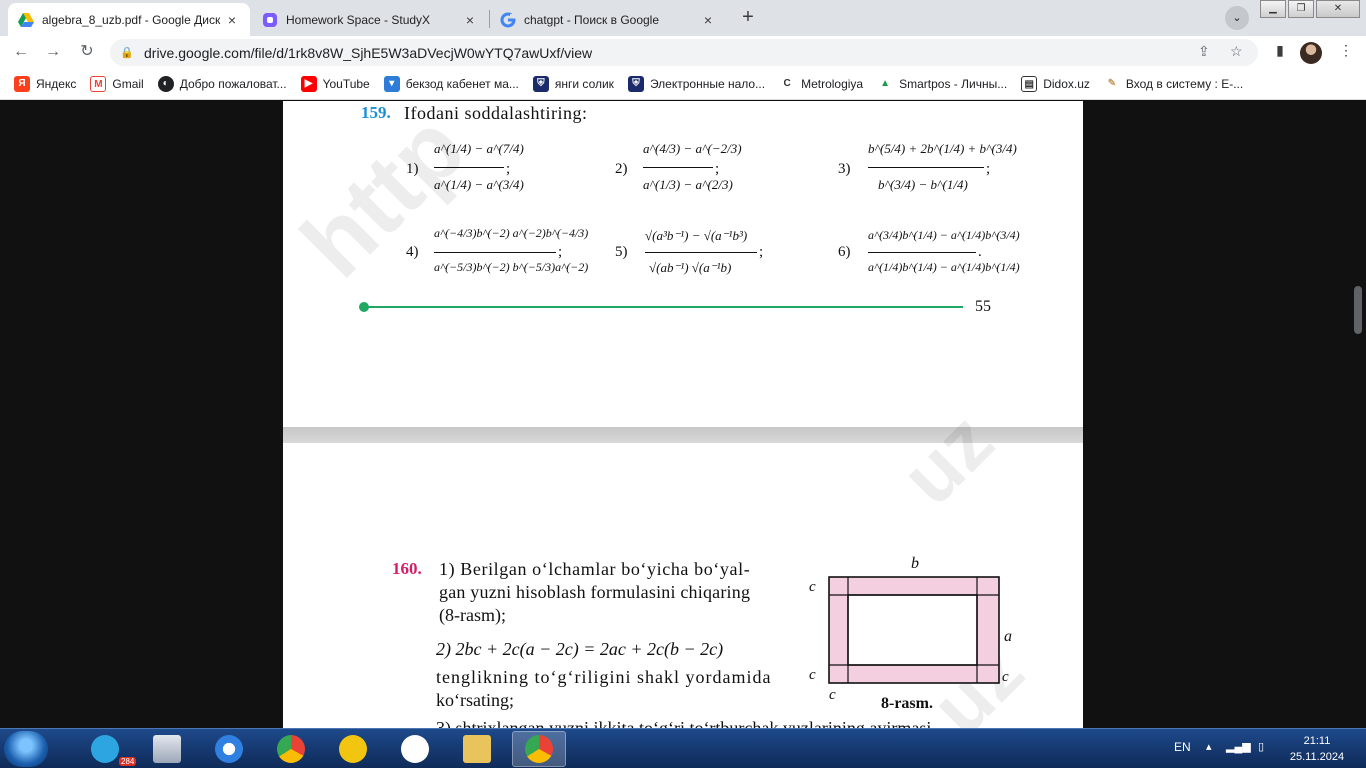 The image size is (1366, 768). Describe the element at coordinates (475, 700) in the screenshot. I see `problem-line: ko‘rsating;` at that location.